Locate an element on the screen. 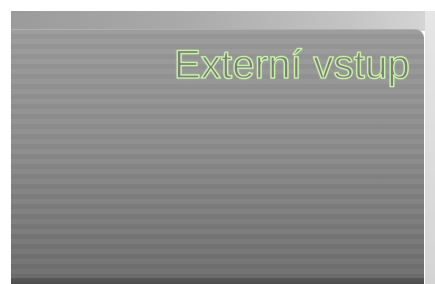 Image resolution: width=435 pixels, height=284 pixels. right-edge is located at coordinates (430, 147).